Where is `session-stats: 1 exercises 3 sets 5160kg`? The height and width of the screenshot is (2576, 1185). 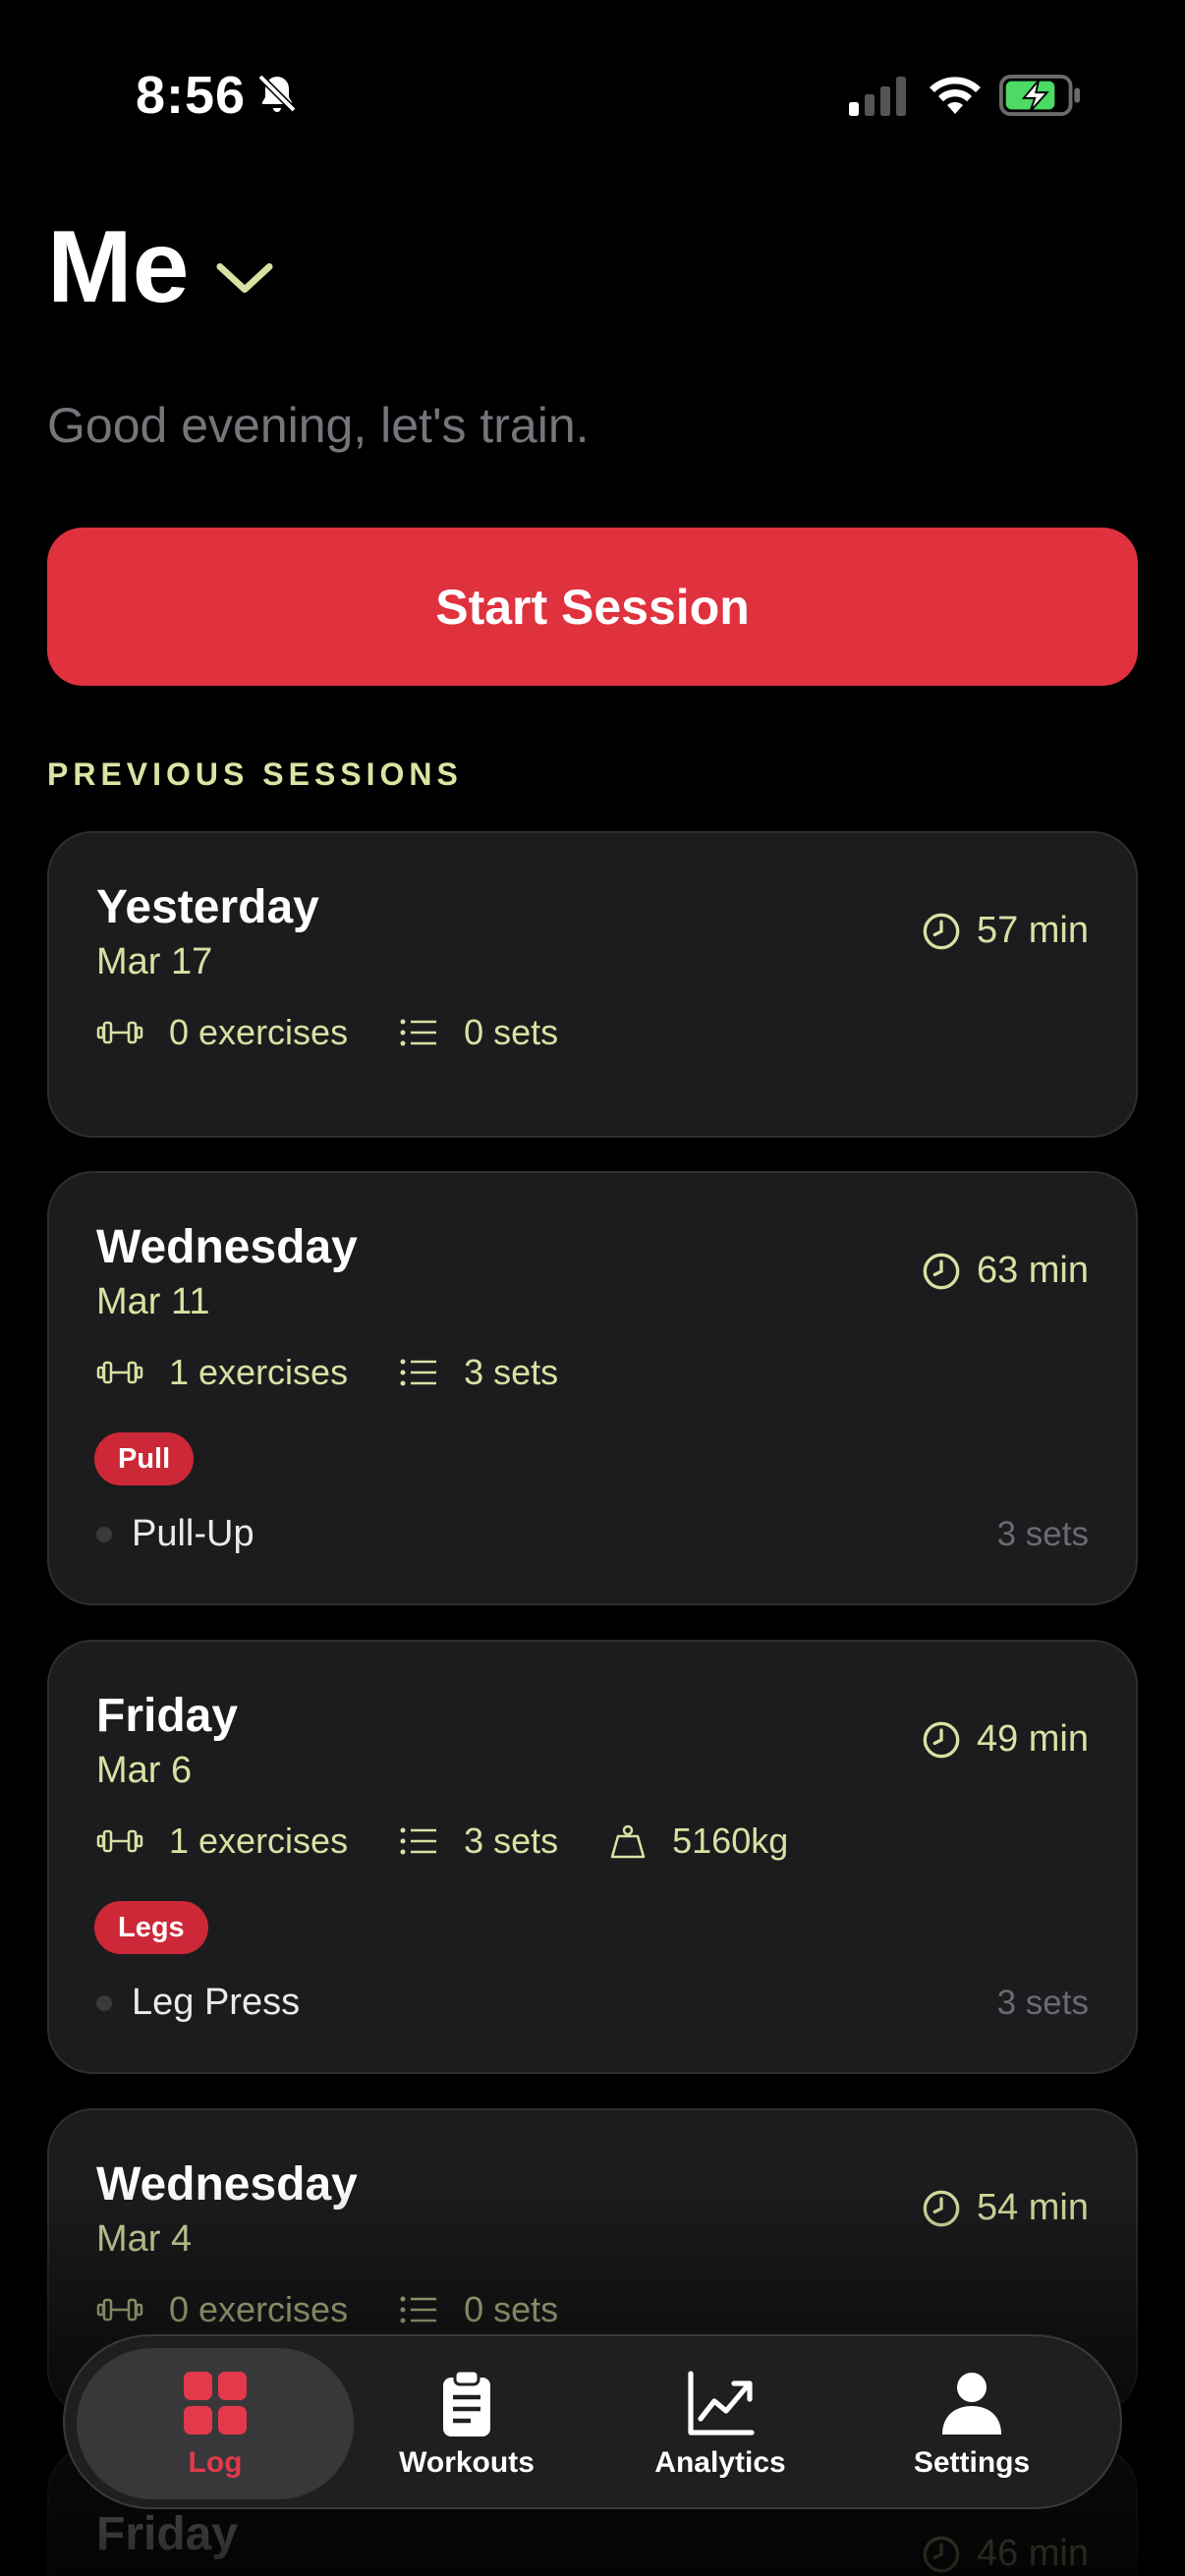
session-stats: 1 exercises 3 sets 5160kg is located at coordinates (468, 1841).